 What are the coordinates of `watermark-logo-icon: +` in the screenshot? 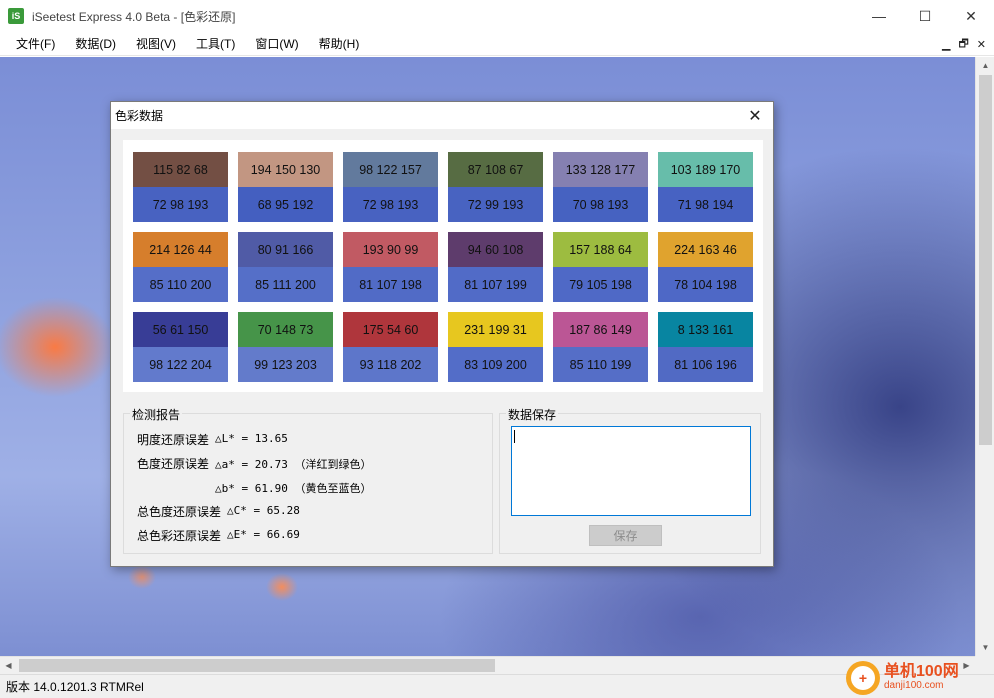 It's located at (863, 678).